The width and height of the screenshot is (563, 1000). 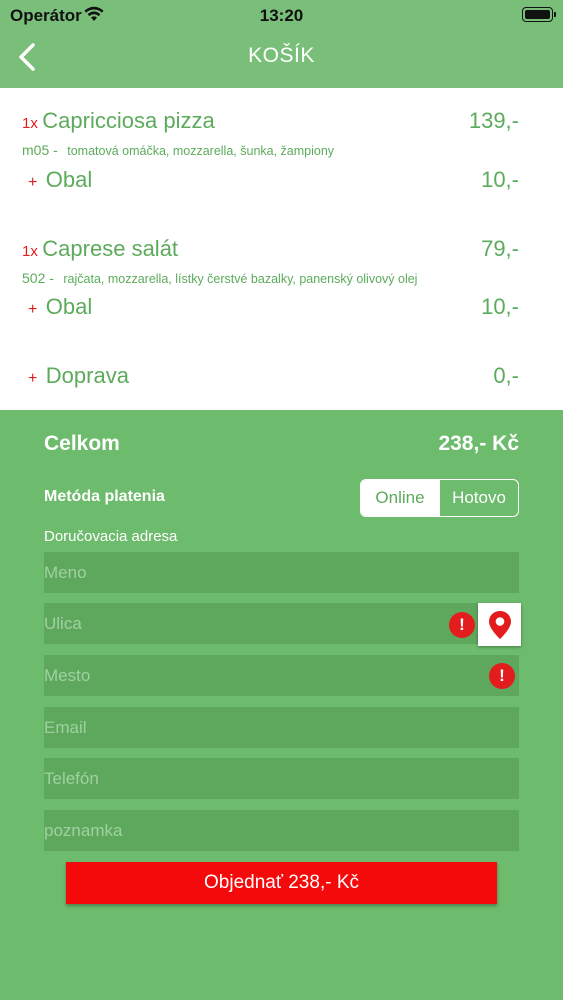 I want to click on item-name: Capricciosa pizza, so click(x=128, y=120).